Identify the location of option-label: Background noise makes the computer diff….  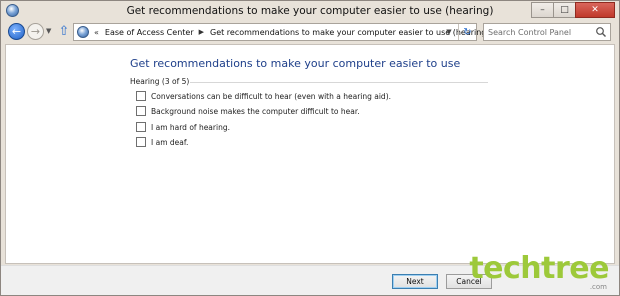
(255, 111).